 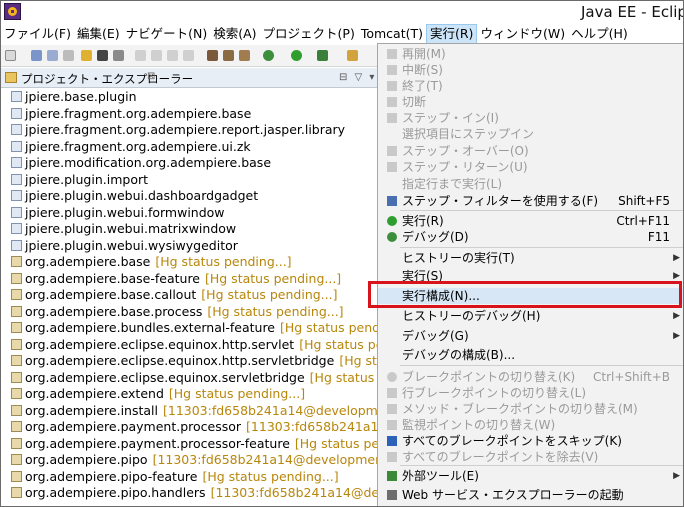 I want to click on run-menu-item: ヒストリーのデバッグ(H) ▶, so click(x=530, y=316).